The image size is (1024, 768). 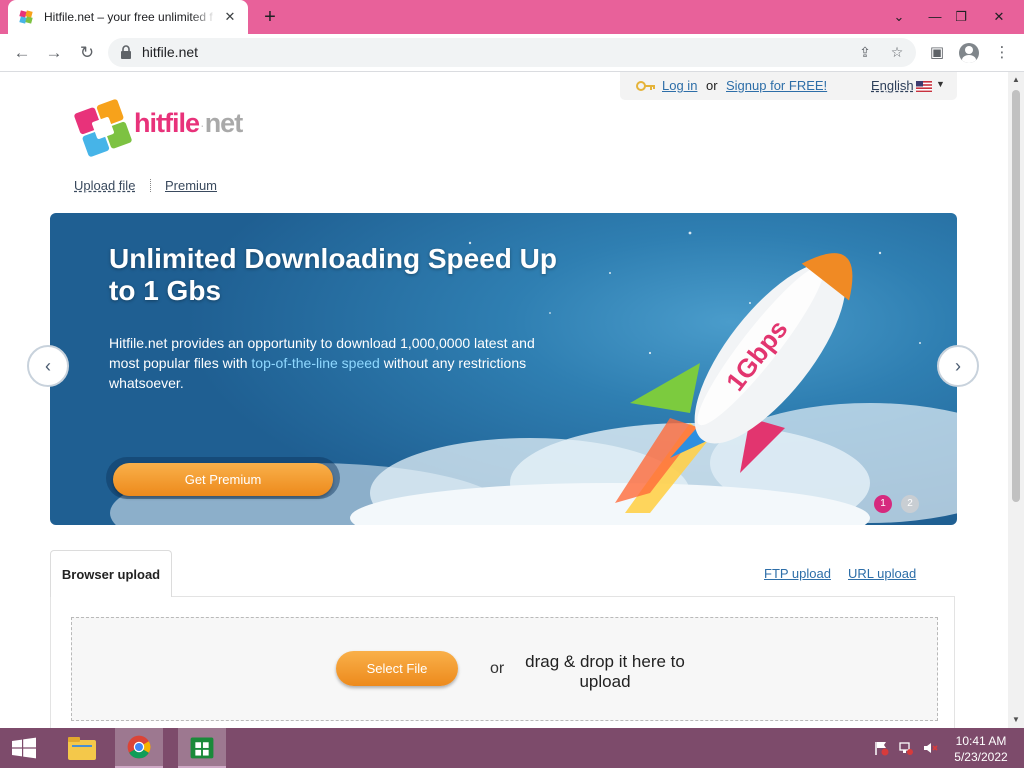 I want to click on scroll-up-icon: ▲, so click(x=1016, y=80).